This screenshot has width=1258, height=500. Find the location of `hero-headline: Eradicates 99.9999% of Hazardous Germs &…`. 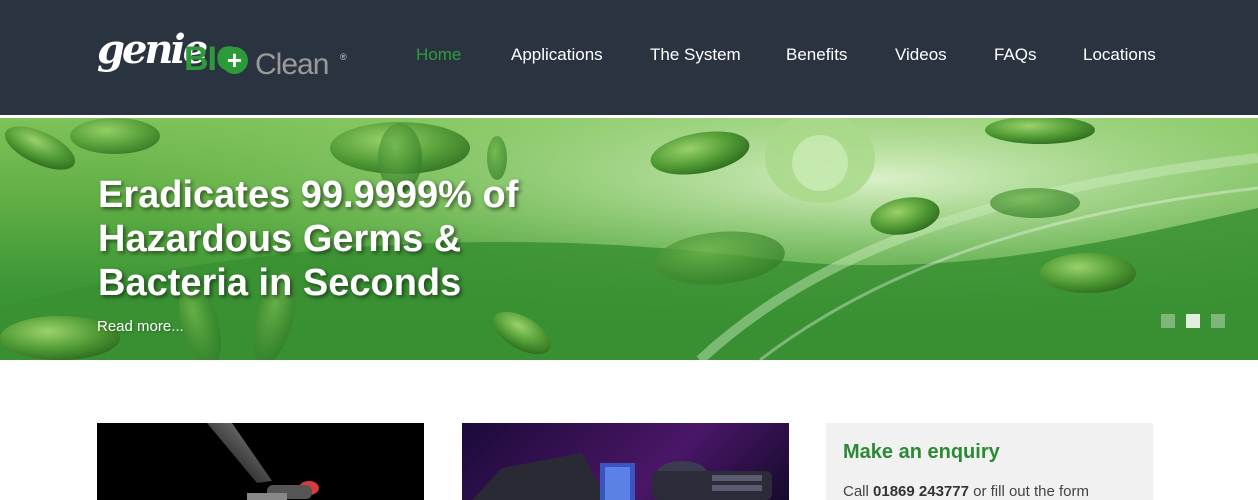

hero-headline: Eradicates 99.9999% of Hazardous Germs &… is located at coordinates (358, 239).